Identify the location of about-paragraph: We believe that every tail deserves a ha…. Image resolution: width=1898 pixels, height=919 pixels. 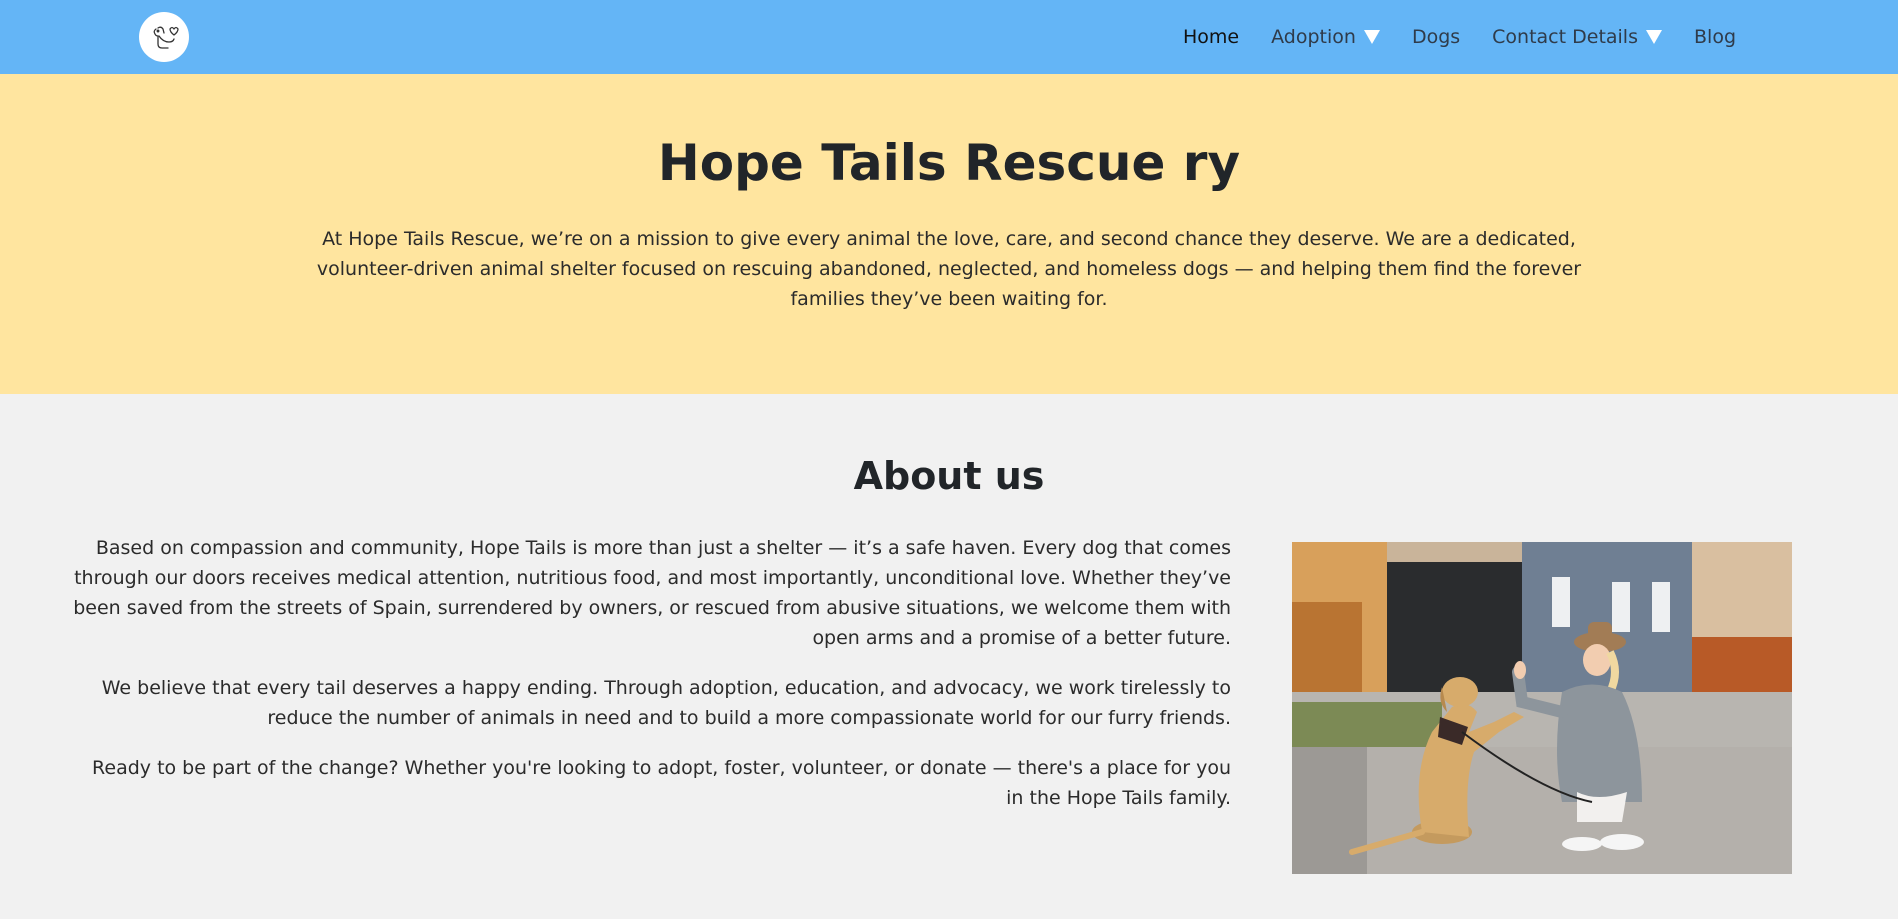
(666, 703).